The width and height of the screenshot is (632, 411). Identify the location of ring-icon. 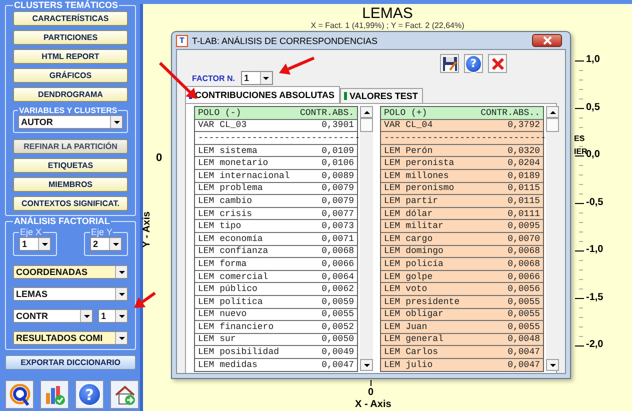
(19, 395).